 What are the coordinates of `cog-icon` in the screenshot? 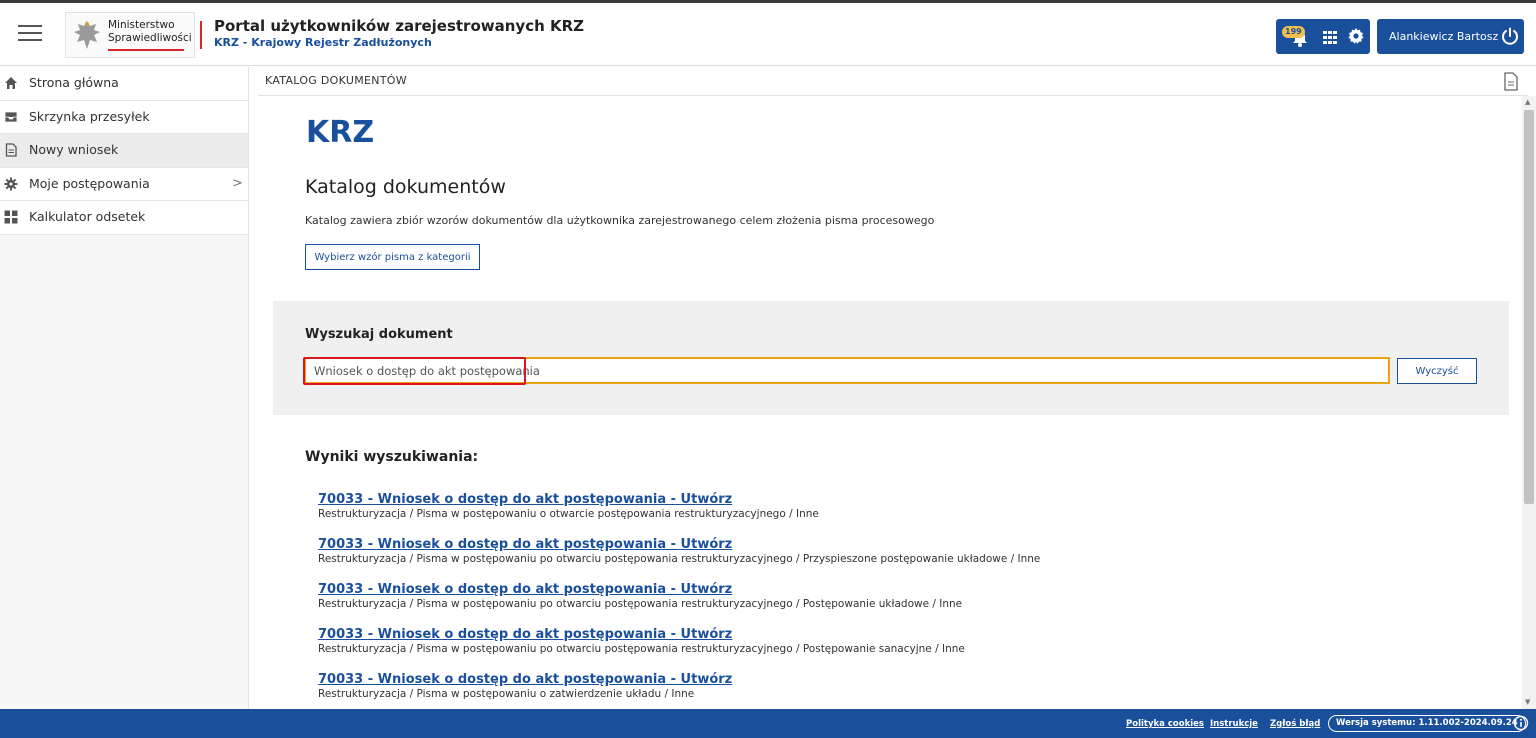 It's located at (11, 183).